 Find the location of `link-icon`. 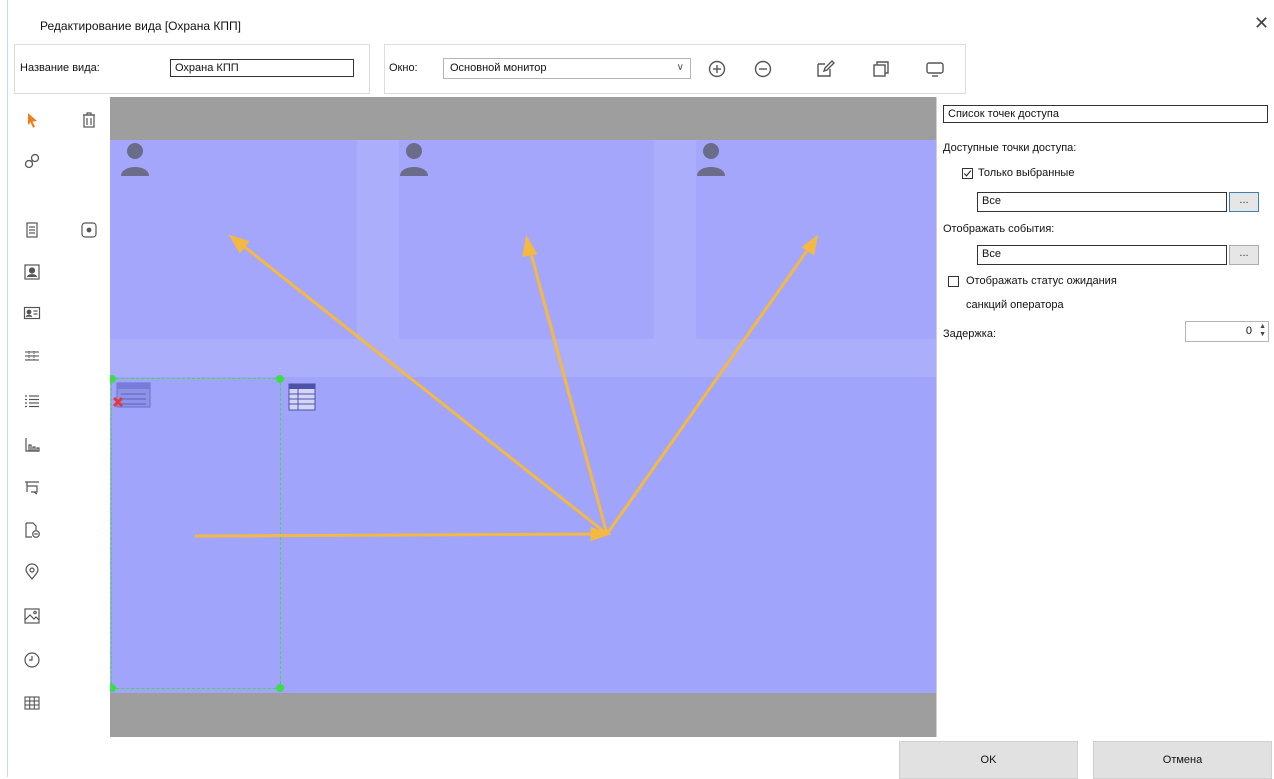

link-icon is located at coordinates (32, 161).